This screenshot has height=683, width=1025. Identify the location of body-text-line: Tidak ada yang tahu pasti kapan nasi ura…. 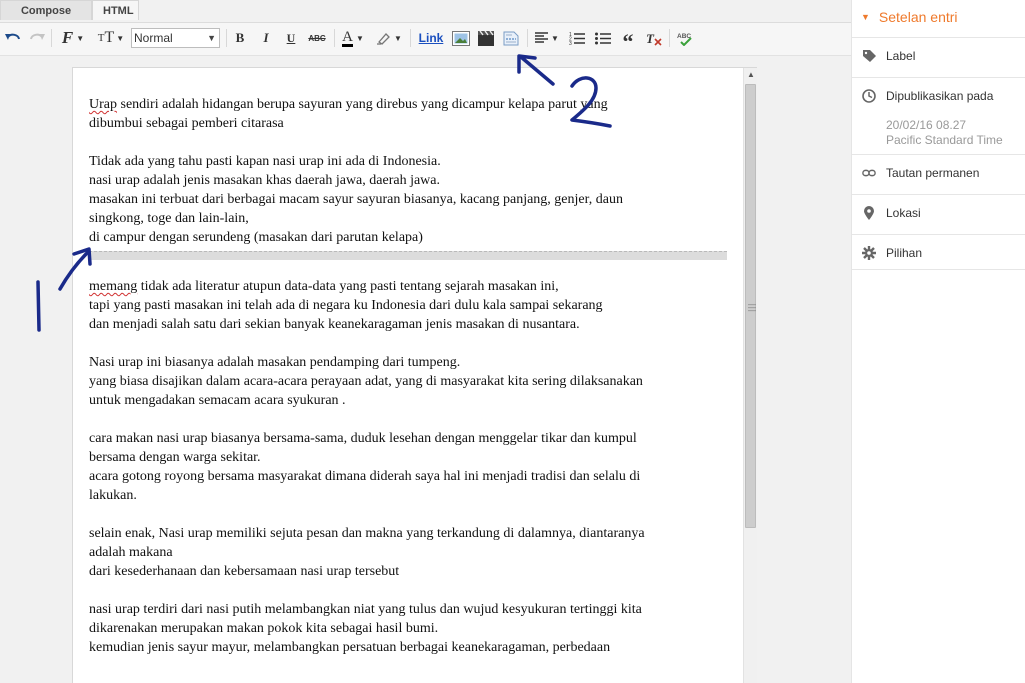
(265, 161).